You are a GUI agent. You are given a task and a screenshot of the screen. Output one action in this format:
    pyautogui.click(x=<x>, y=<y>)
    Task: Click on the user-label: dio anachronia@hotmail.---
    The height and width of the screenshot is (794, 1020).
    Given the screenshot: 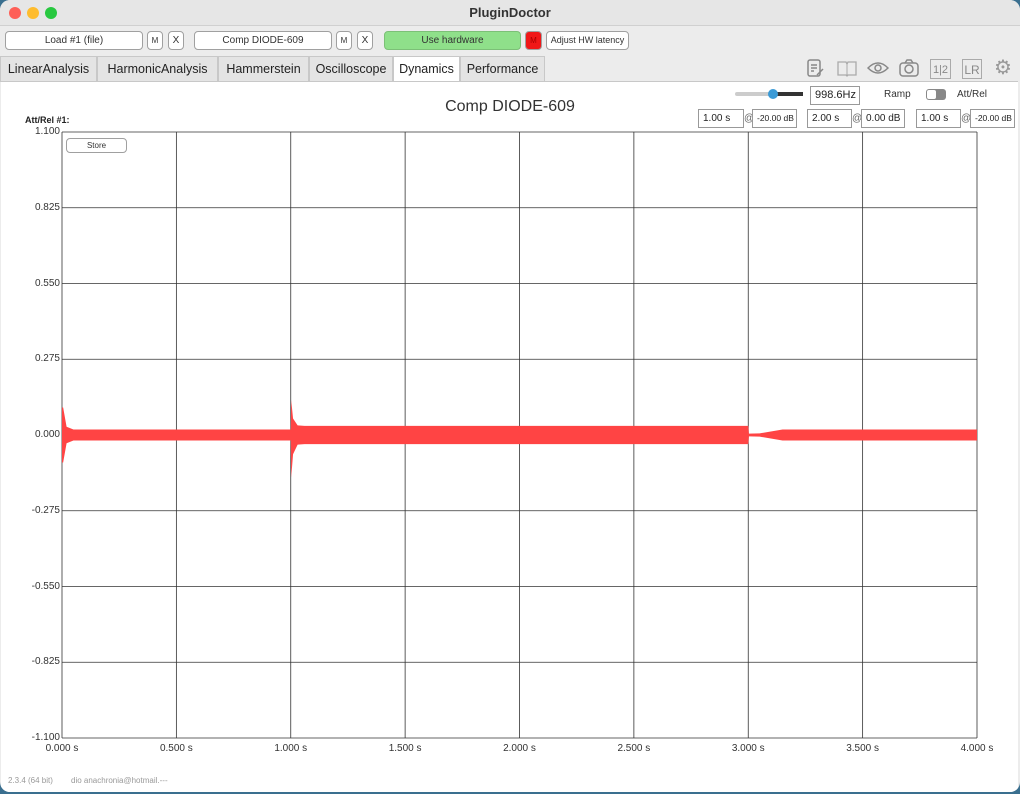 What is the action you would take?
    pyautogui.click(x=119, y=780)
    